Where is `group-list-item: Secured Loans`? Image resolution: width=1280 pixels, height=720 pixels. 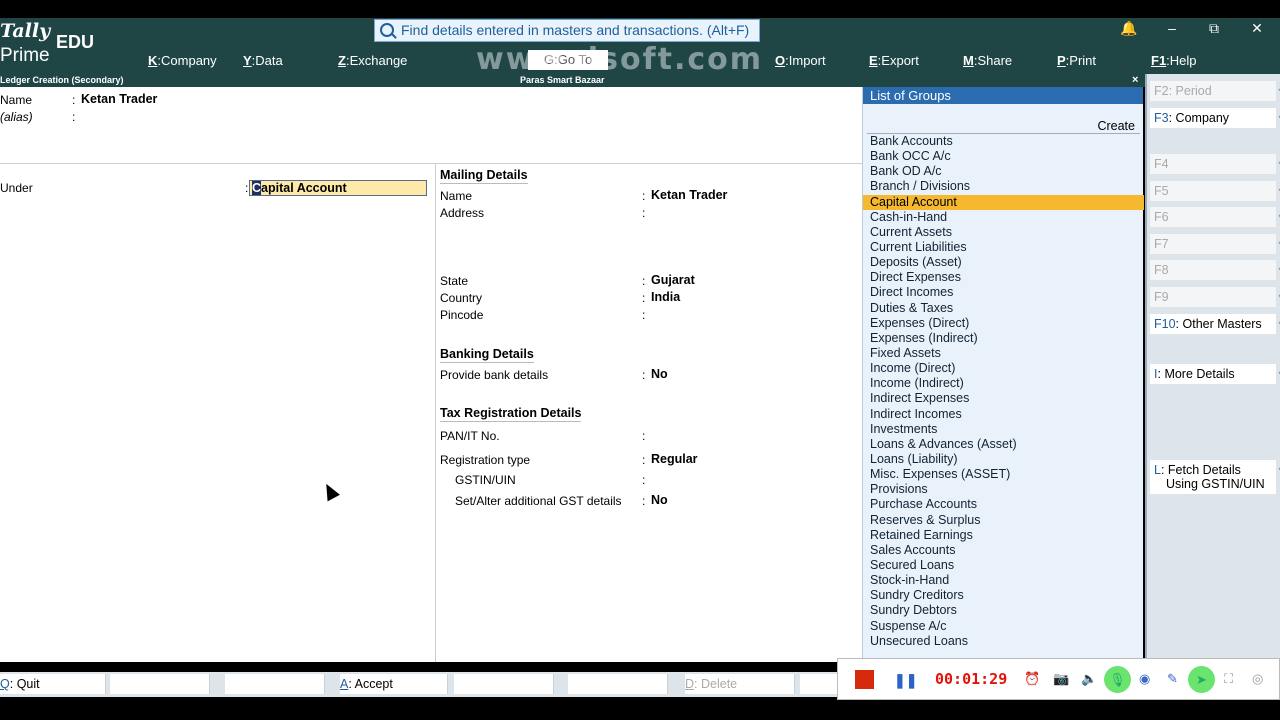
group-list-item: Secured Loans is located at coordinates (1003, 565).